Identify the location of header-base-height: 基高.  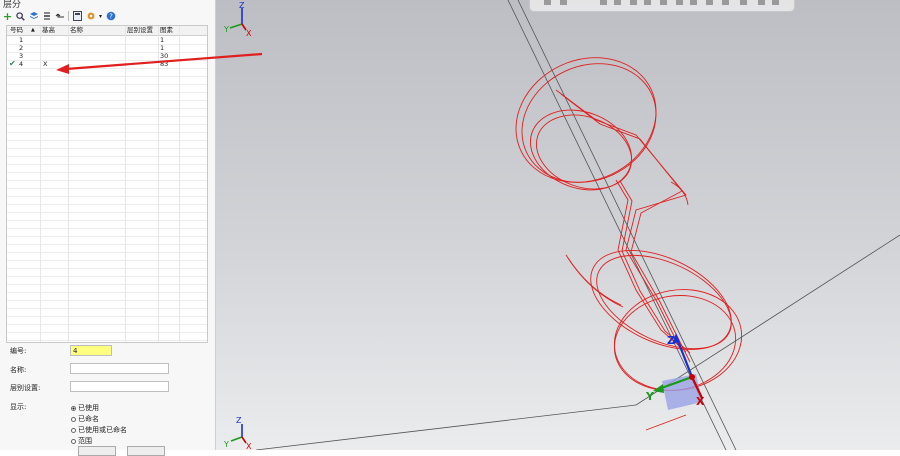
(48, 30).